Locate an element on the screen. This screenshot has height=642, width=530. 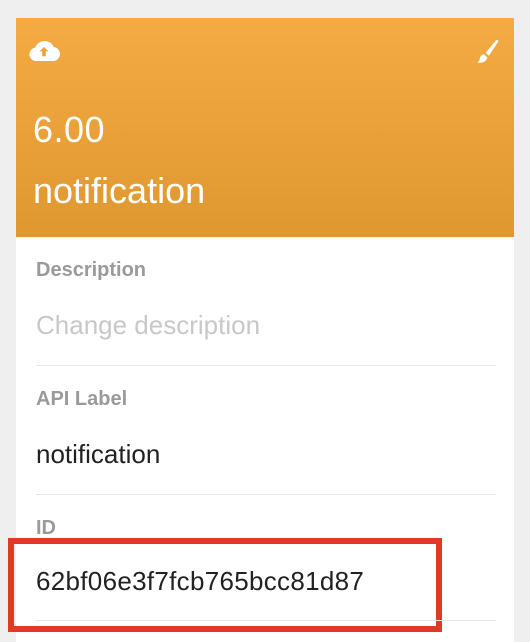
description-input: Change description is located at coordinates (148, 325).